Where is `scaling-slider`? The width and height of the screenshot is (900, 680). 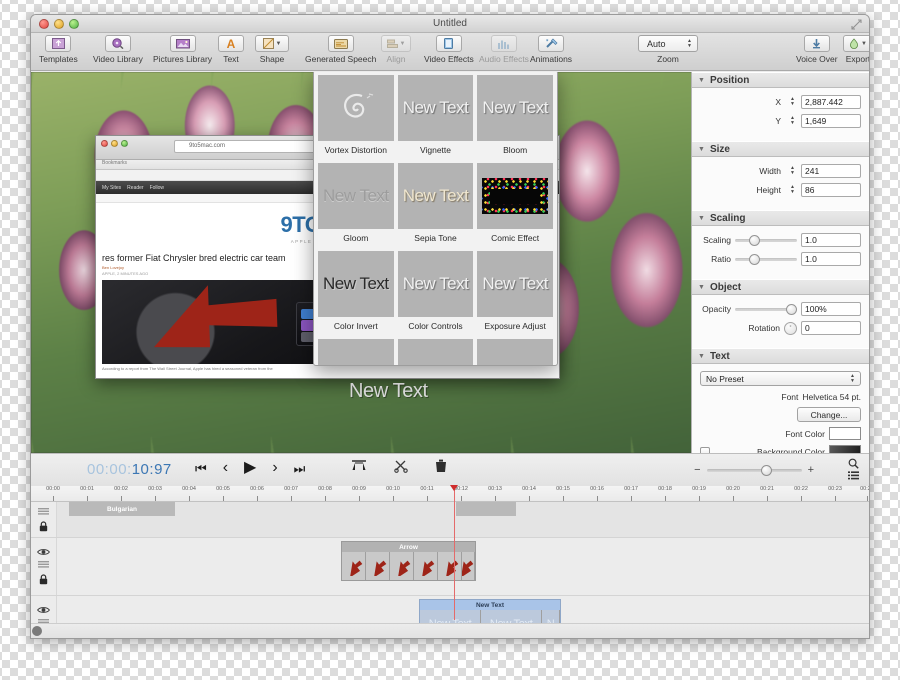
scaling-slider is located at coordinates (766, 240).